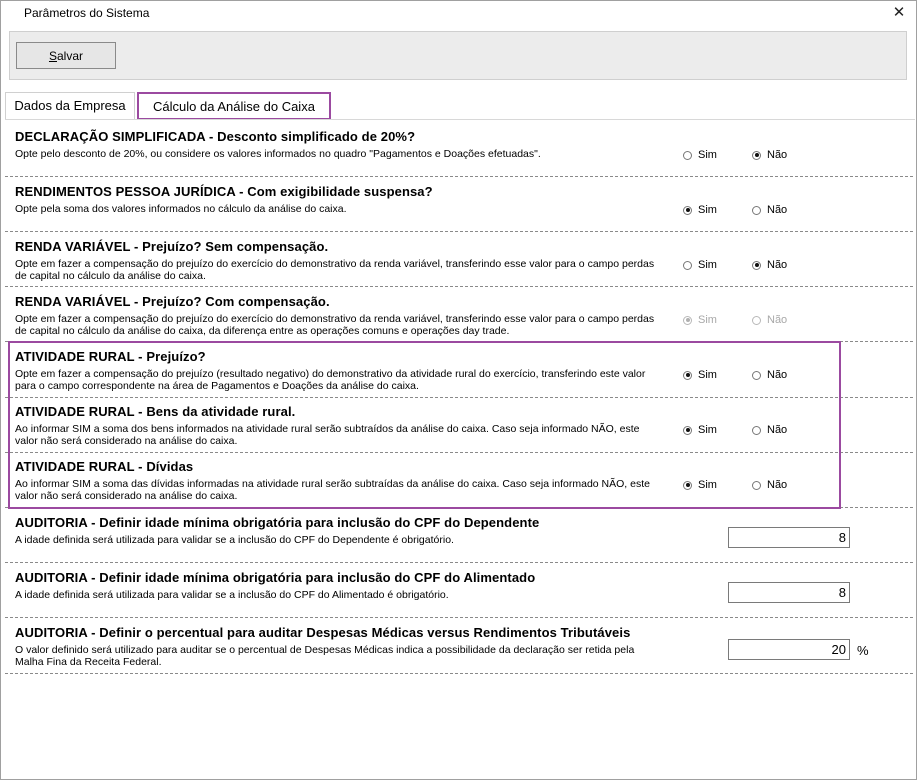 Image resolution: width=920 pixels, height=782 pixels. Describe the element at coordinates (460, 119) in the screenshot. I see `tab-divider` at that location.